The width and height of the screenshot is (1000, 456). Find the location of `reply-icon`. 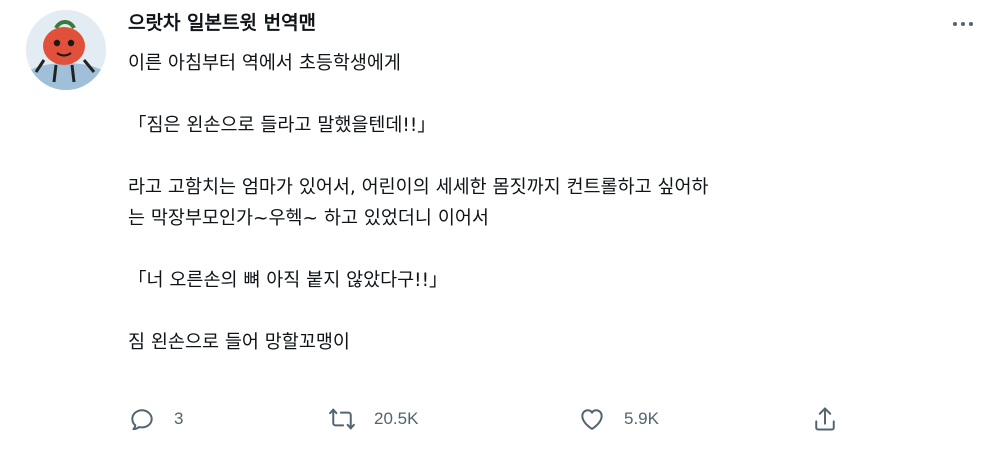

reply-icon is located at coordinates (142, 420).